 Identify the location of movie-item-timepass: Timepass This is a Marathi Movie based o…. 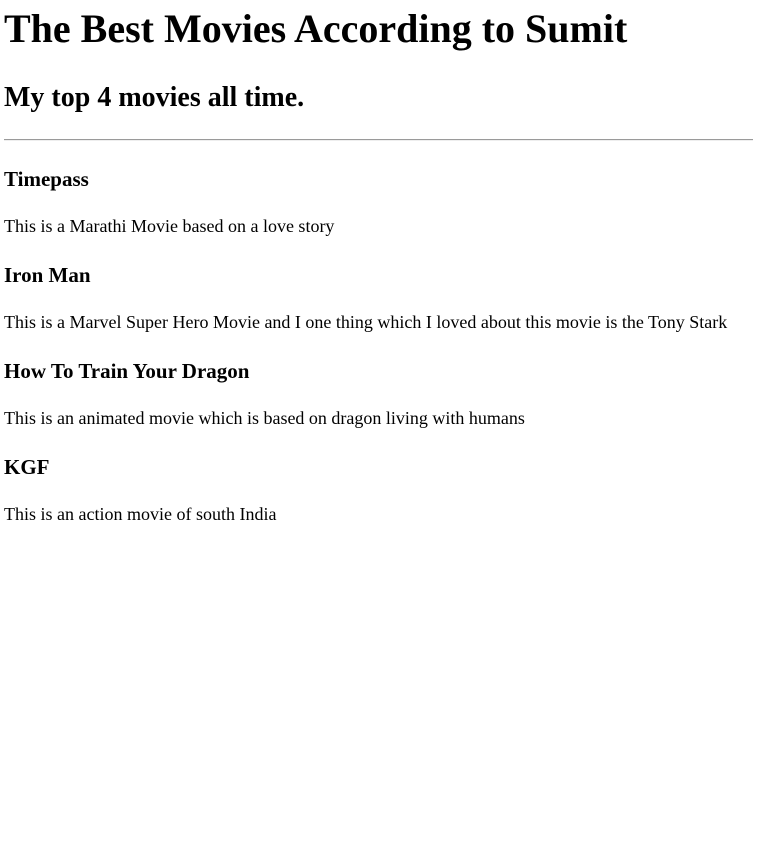
(380, 202).